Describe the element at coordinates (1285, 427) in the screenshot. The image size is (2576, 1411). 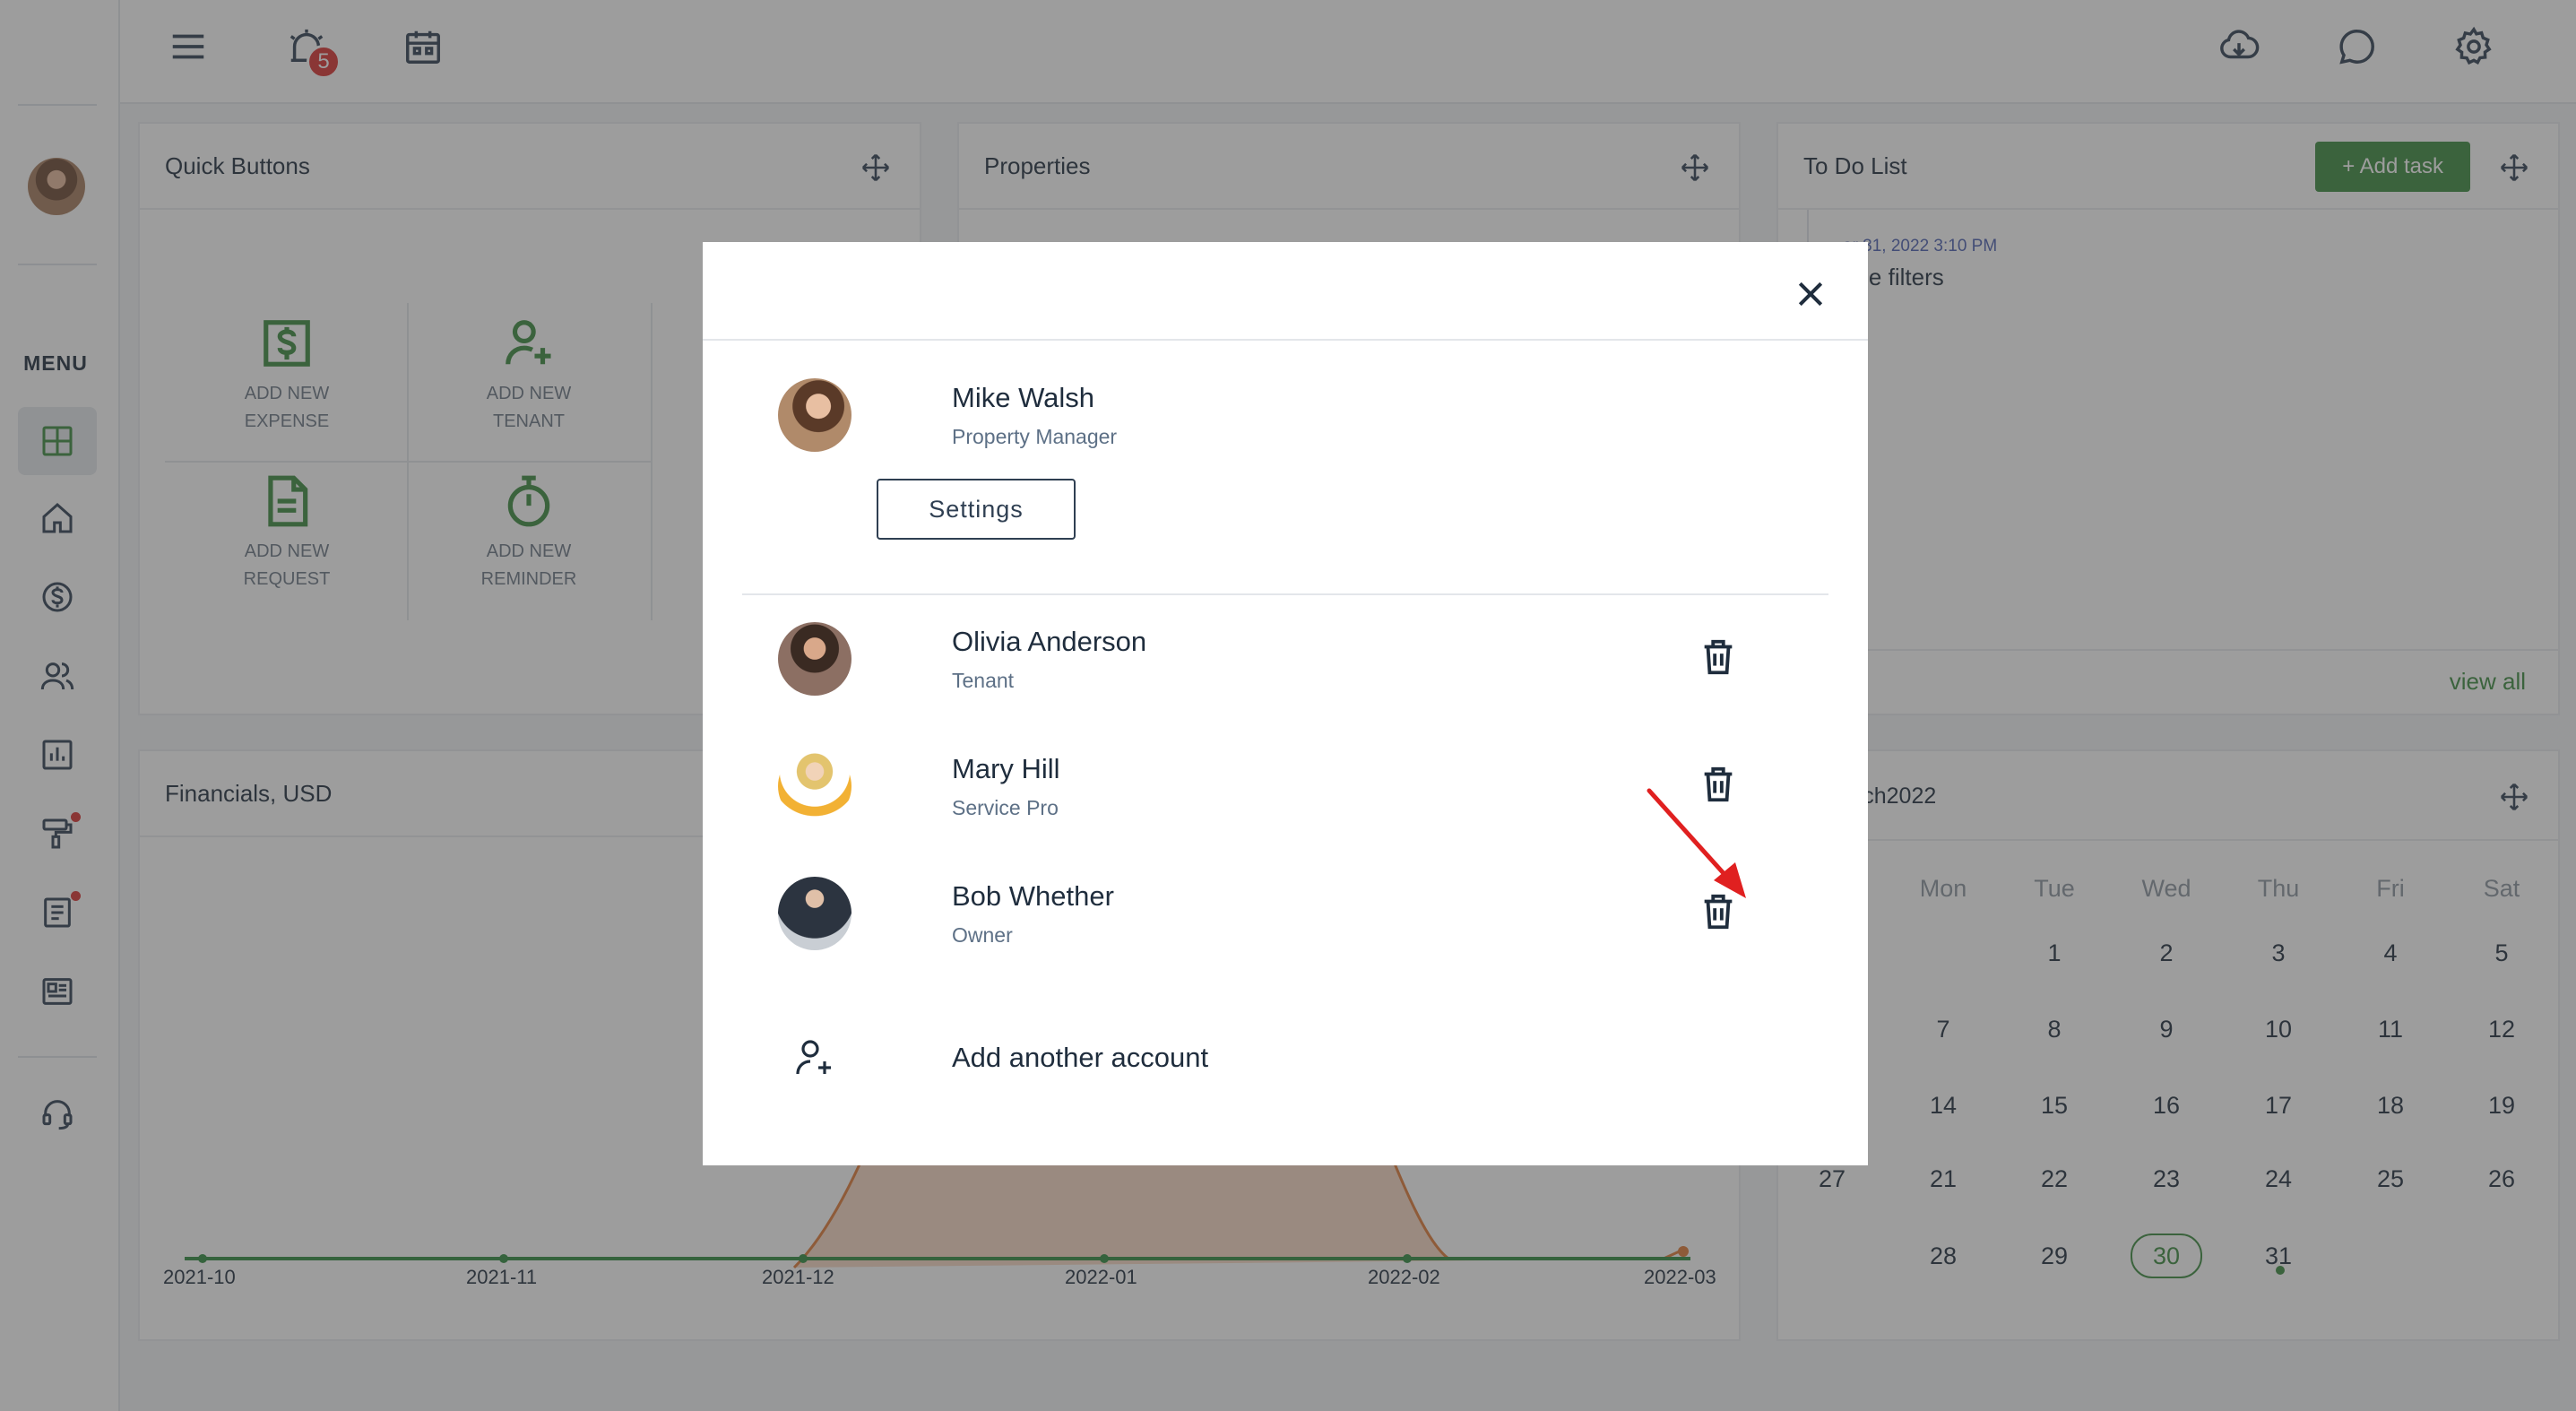
I see `current-account: Mike Walsh Property Manager` at that location.